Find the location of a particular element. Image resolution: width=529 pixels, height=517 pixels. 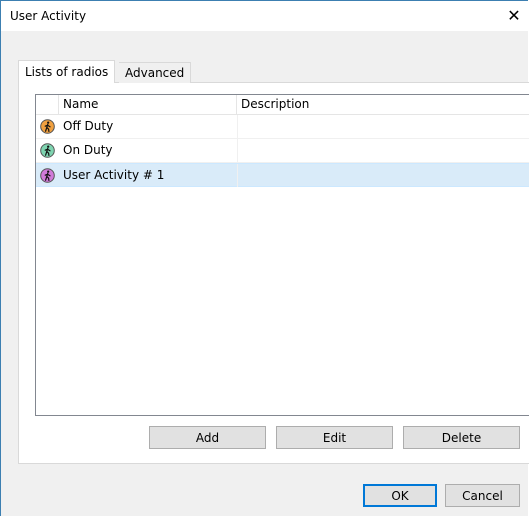

delete-button: Delete is located at coordinates (461, 437).